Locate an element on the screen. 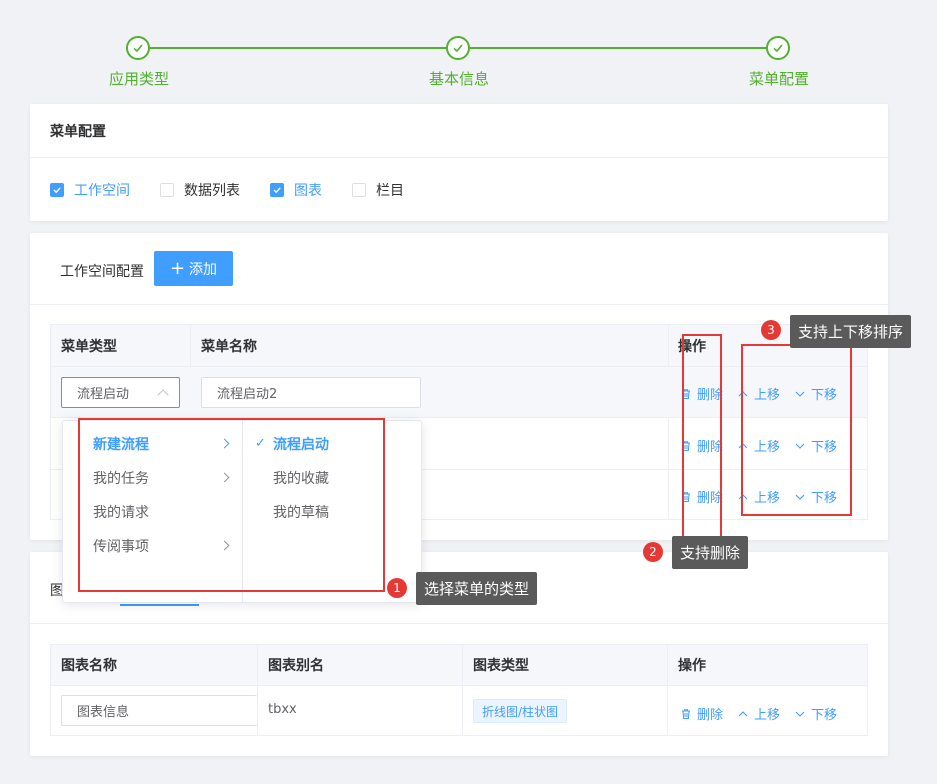  checkbox-data-list: 数据列表 is located at coordinates (200, 190).